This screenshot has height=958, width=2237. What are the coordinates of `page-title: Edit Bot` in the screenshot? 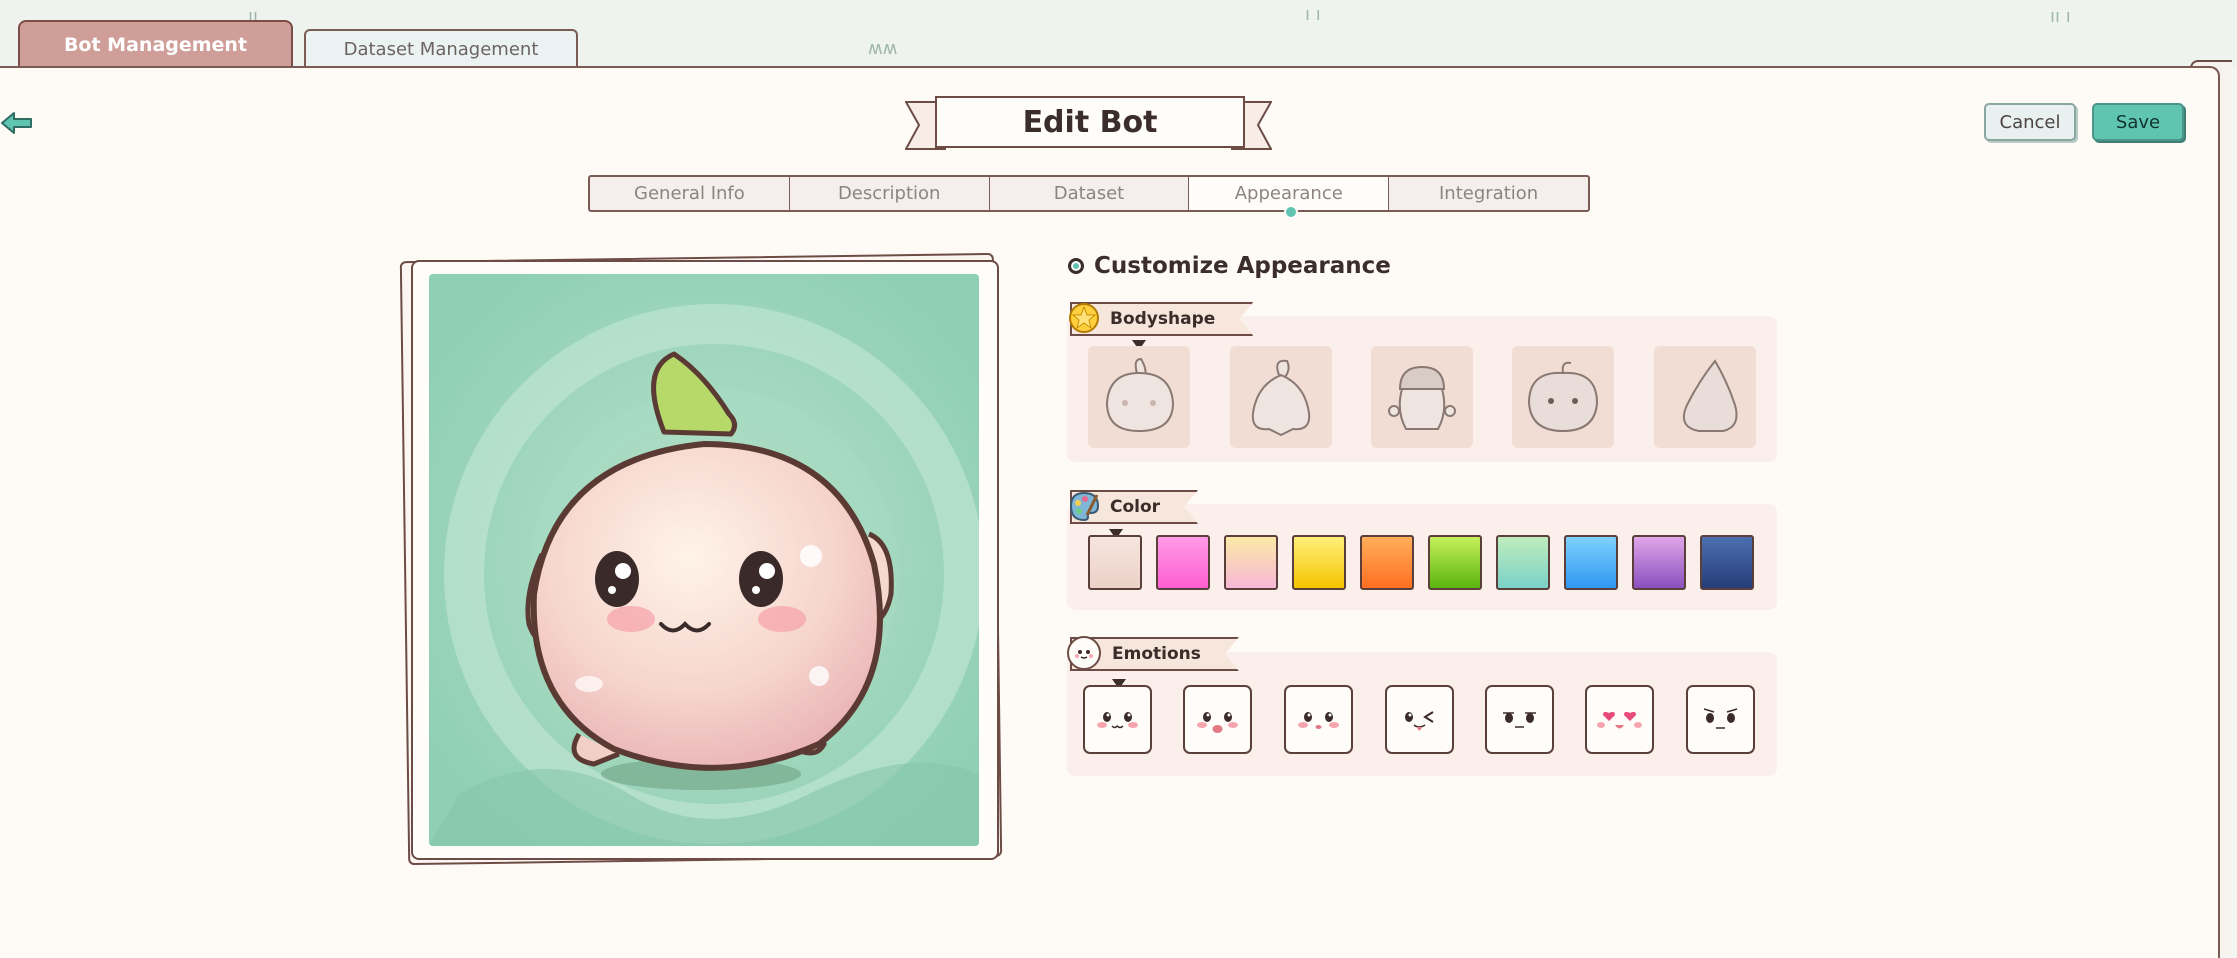 It's located at (1090, 122).